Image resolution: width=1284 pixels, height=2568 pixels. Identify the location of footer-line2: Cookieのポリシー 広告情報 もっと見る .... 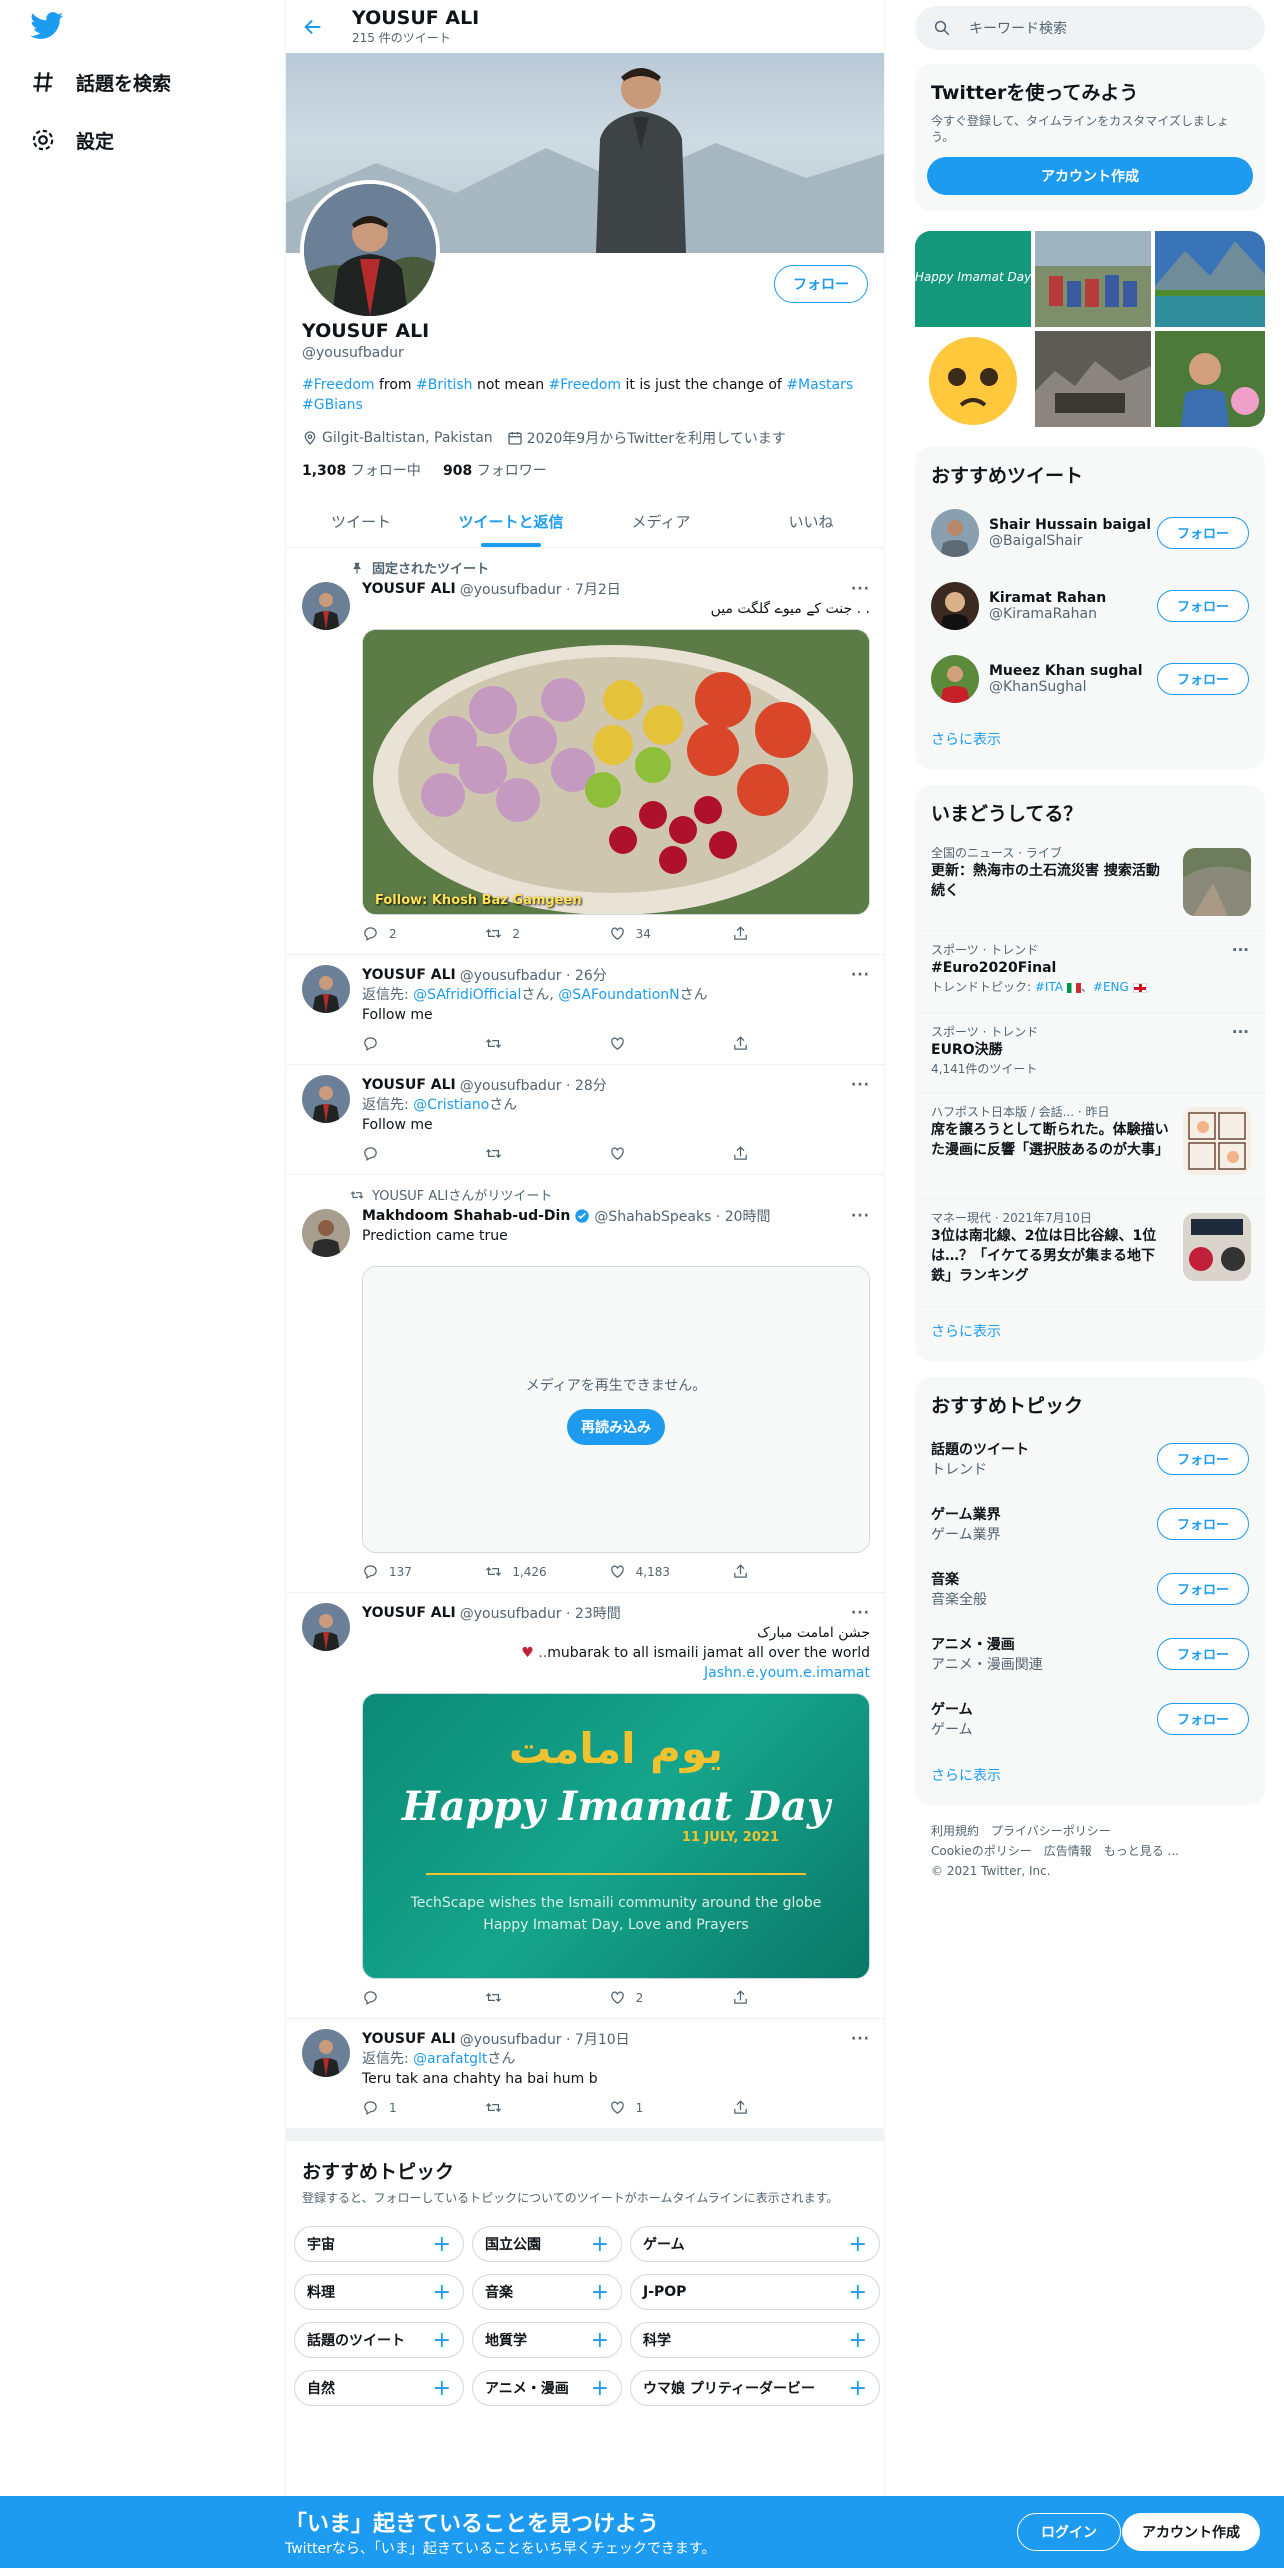
(1090, 1851).